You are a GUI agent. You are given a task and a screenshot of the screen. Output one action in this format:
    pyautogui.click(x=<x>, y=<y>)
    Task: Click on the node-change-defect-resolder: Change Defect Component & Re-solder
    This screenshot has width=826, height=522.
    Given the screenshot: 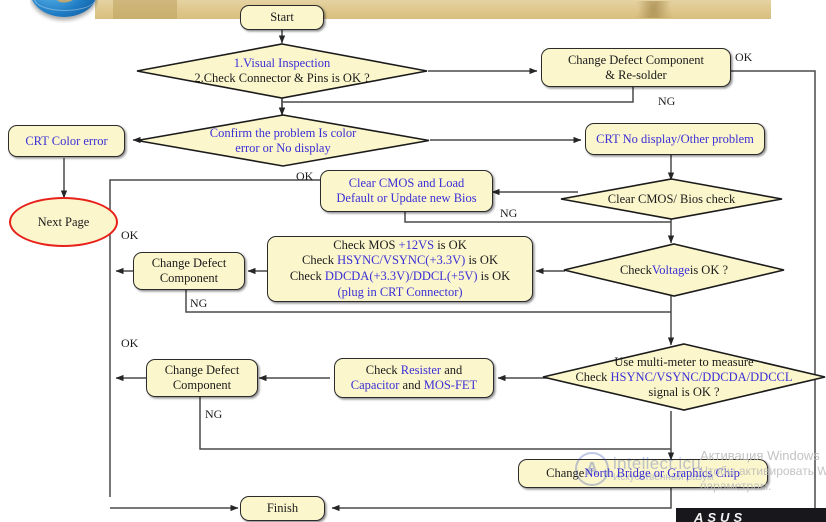 What is the action you would take?
    pyautogui.click(x=636, y=67)
    